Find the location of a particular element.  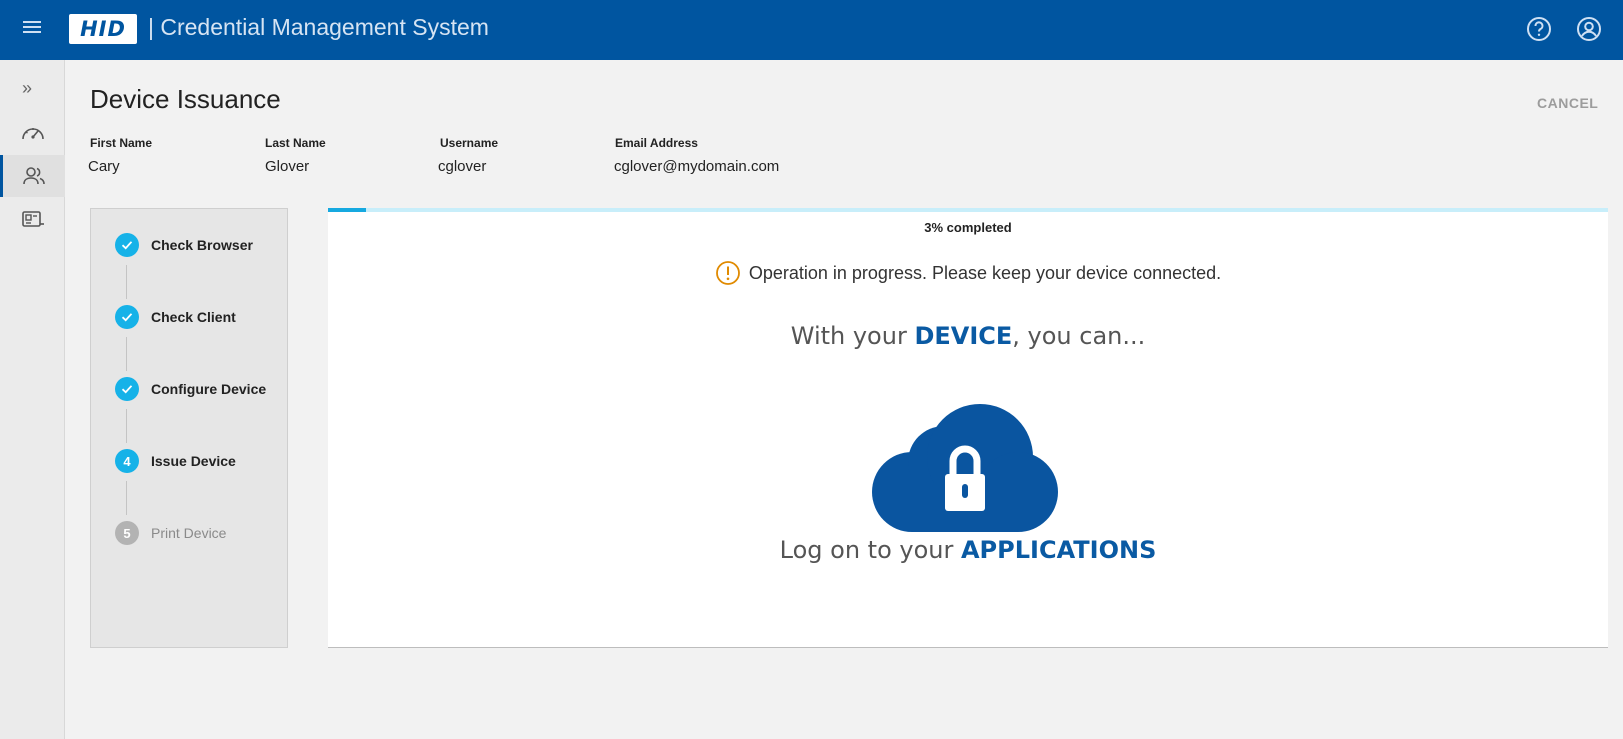

credentials-icon is located at coordinates (32, 219).